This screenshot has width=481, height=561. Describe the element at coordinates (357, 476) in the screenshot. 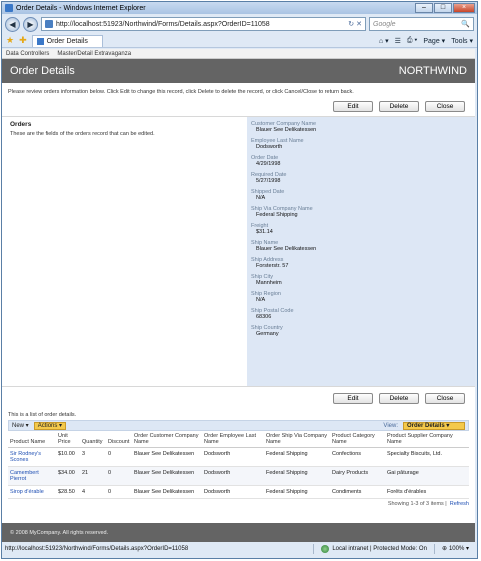

I see `cell: Dairy Products` at that location.